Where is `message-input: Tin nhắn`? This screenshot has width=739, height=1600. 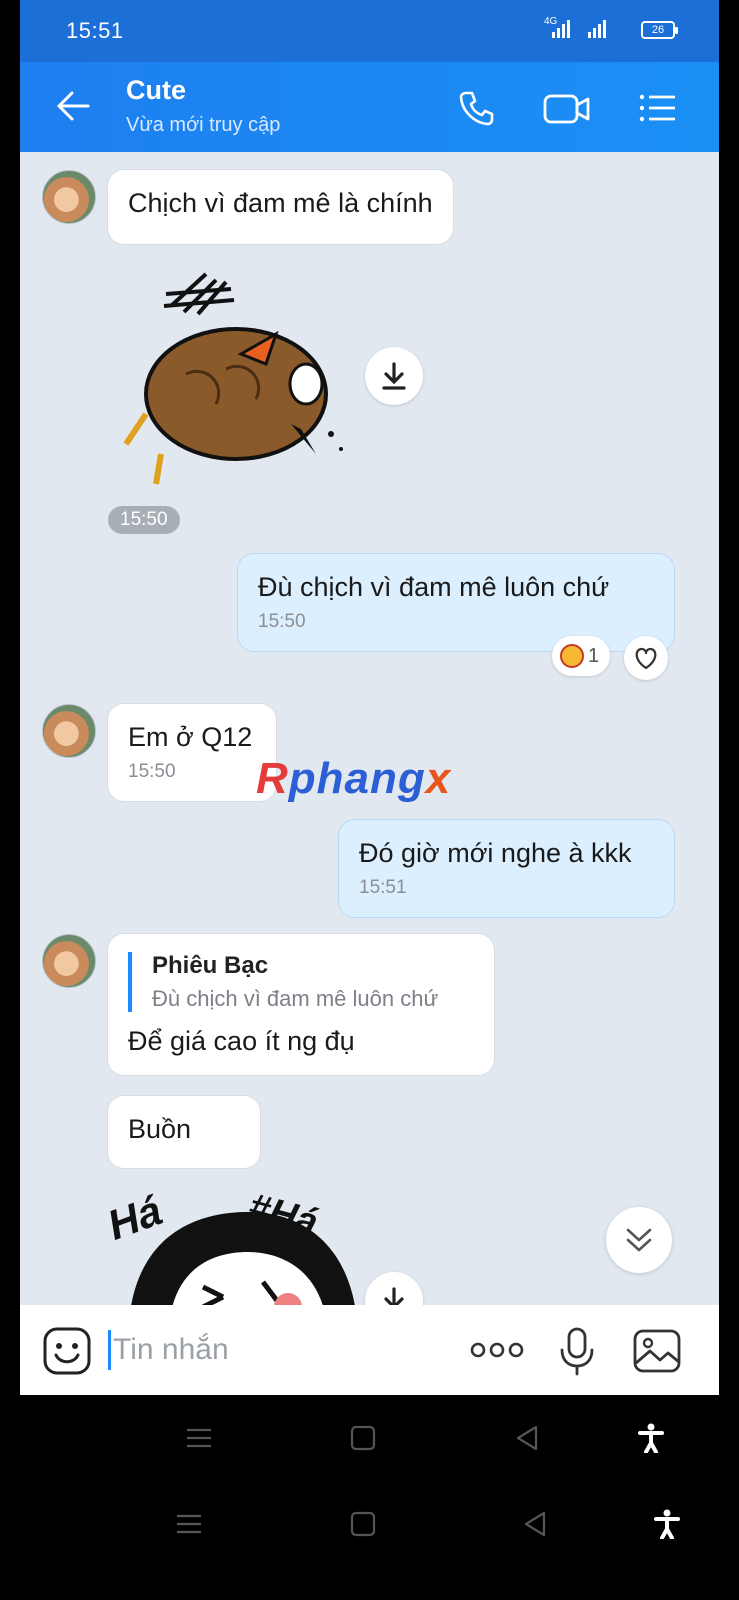
message-input: Tin nhắn is located at coordinates (168, 1350).